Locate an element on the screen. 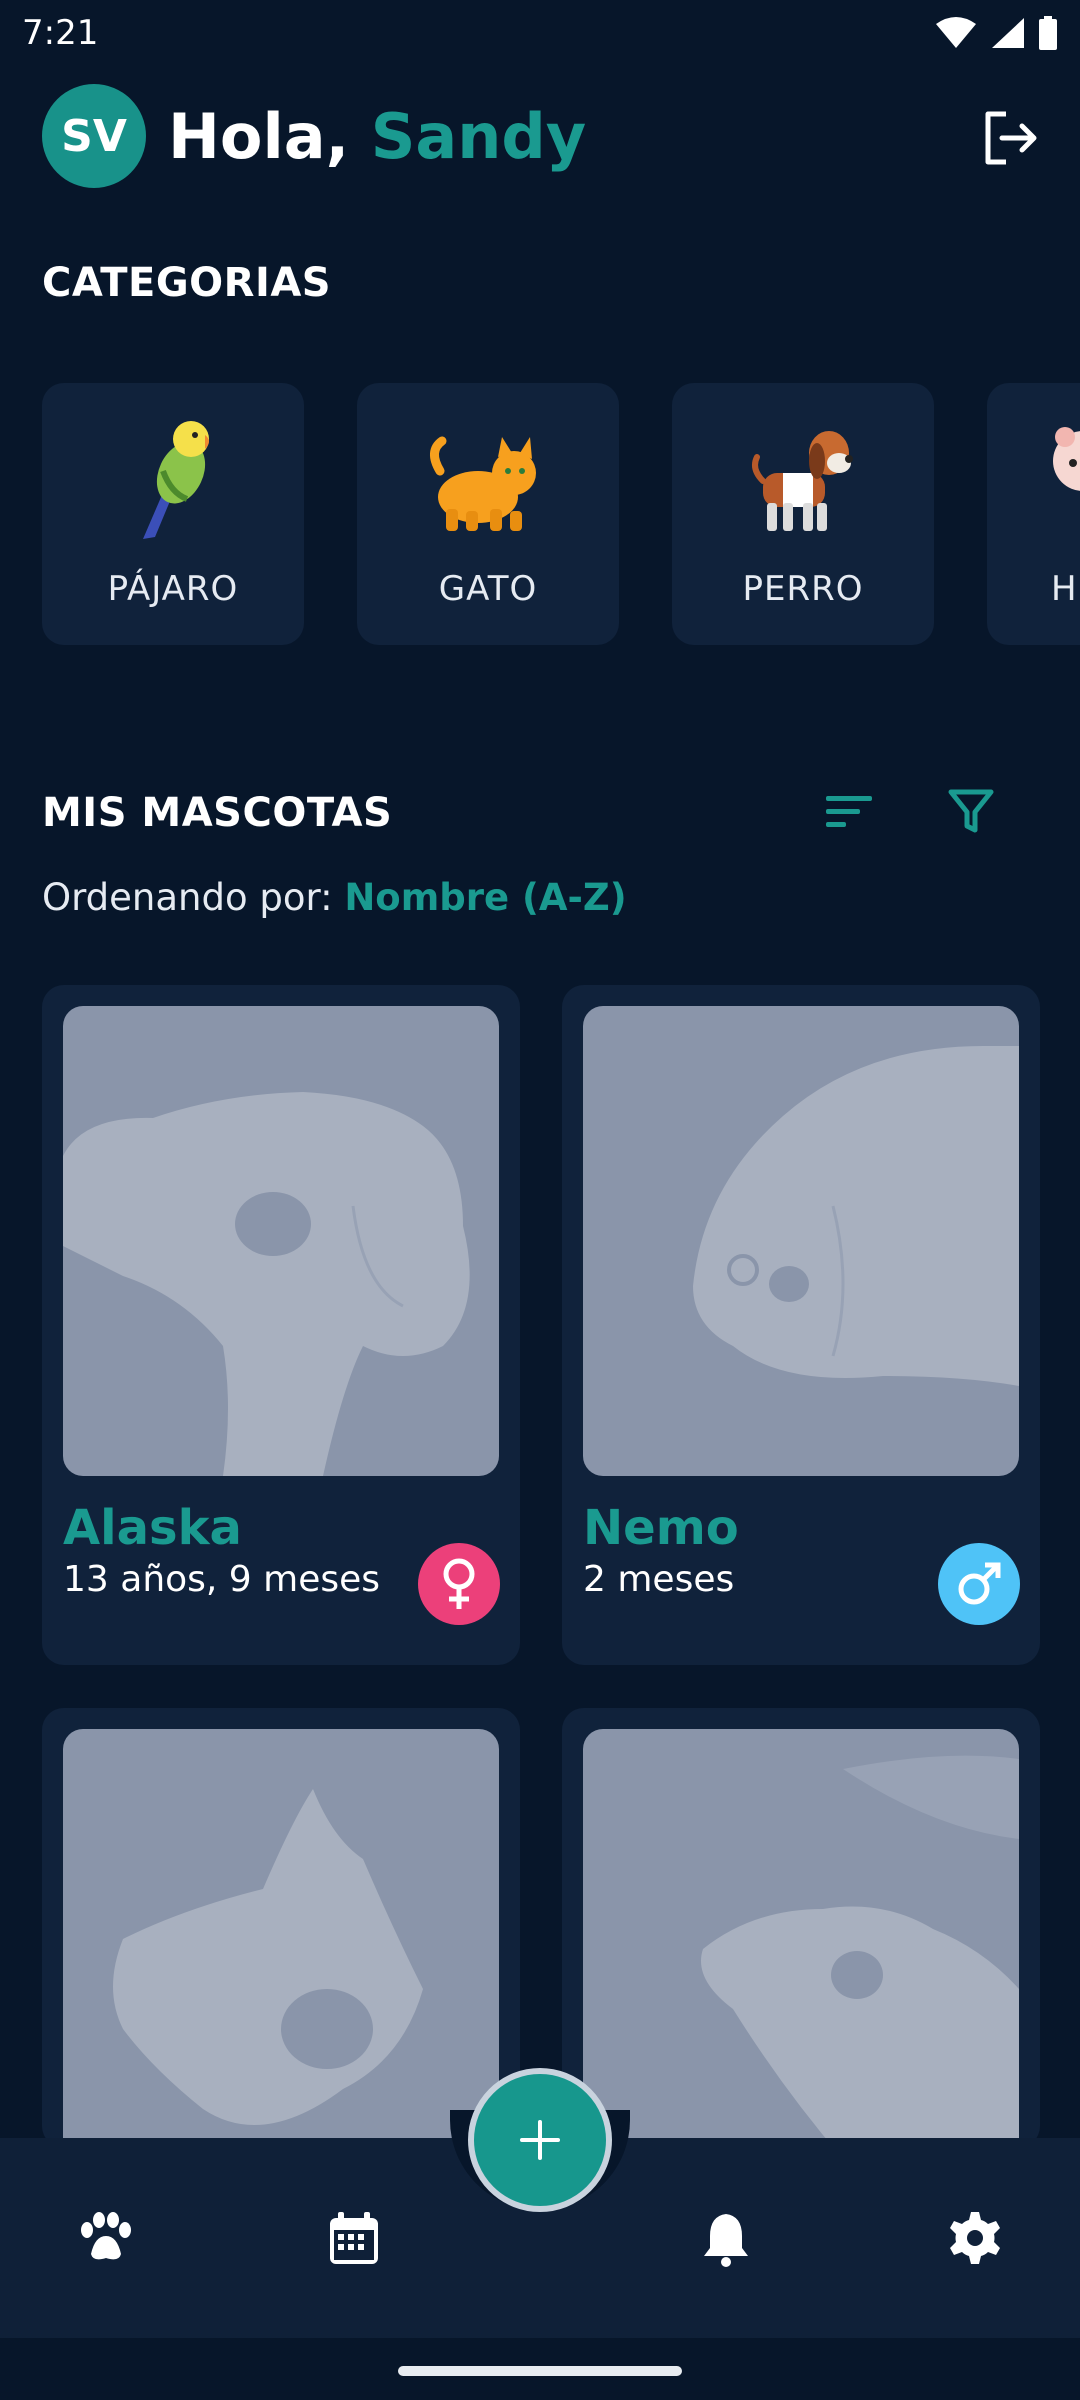 The width and height of the screenshot is (1080, 2400). dog-icon is located at coordinates (802, 481).